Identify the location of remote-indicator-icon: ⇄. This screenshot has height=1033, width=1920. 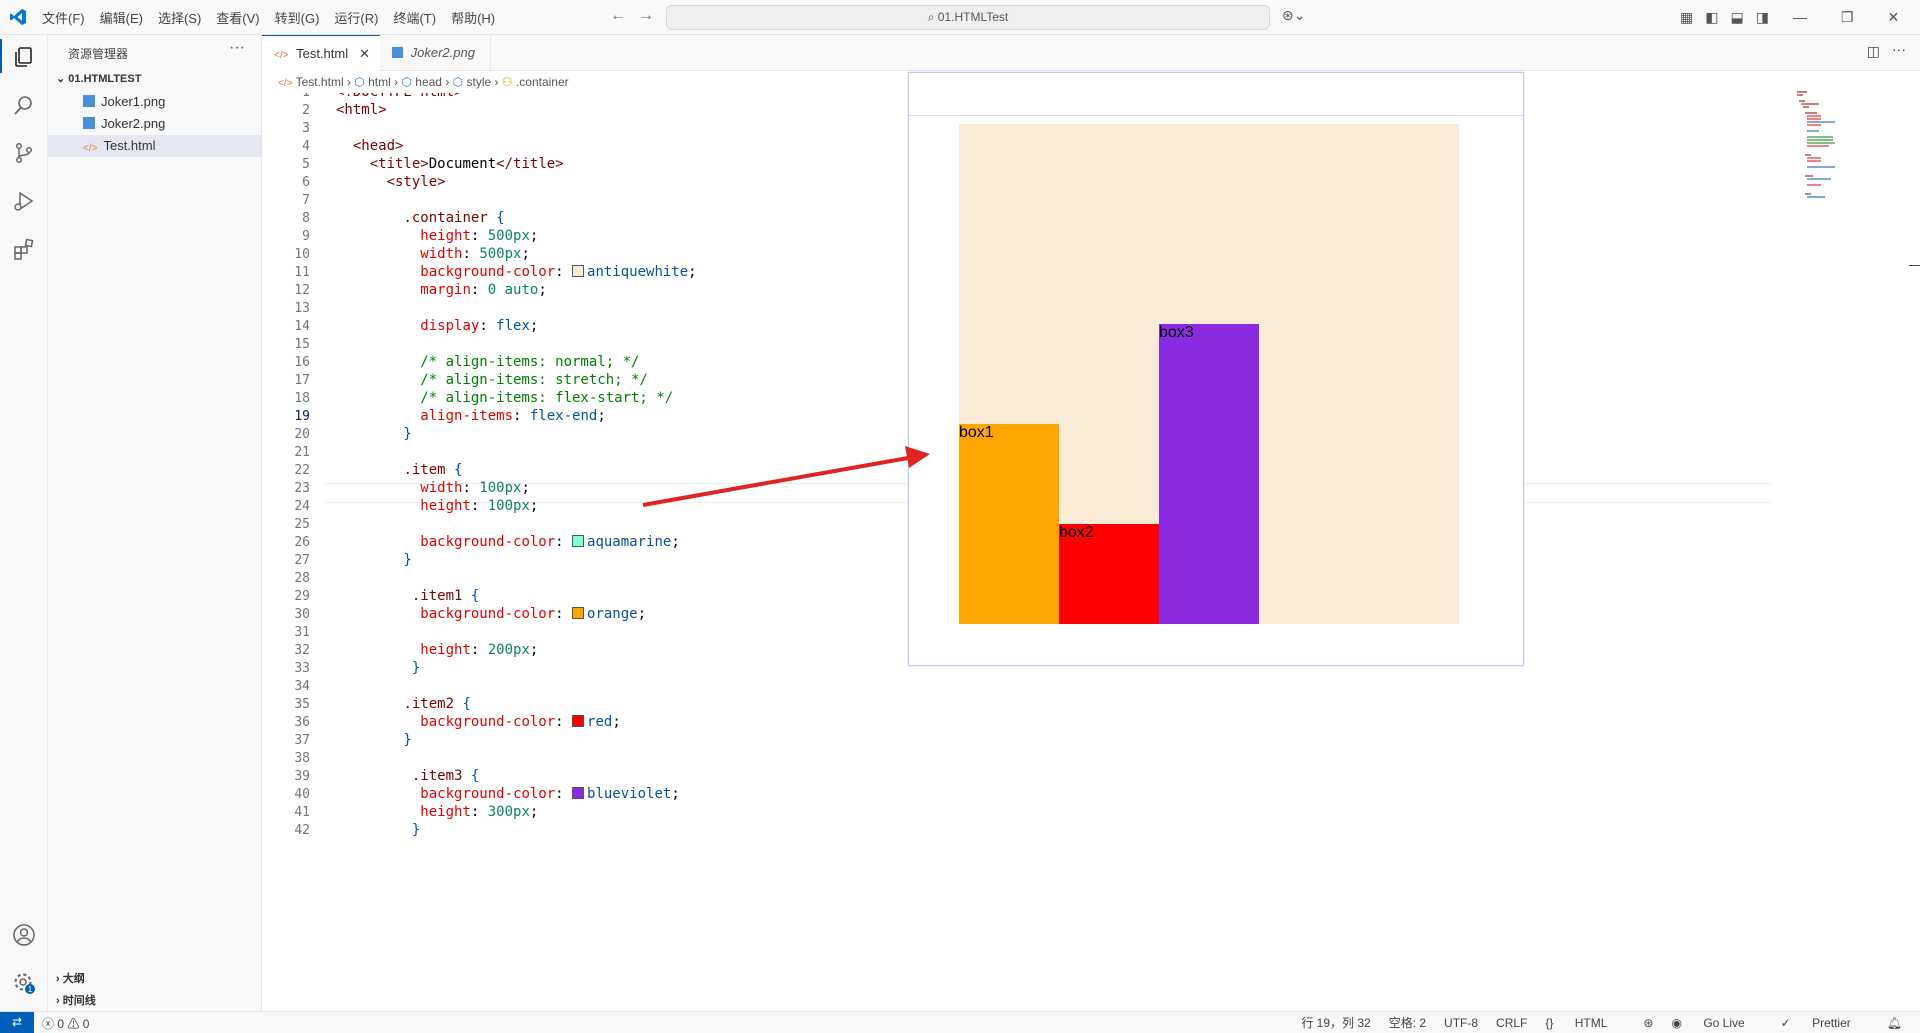
(17, 1022).